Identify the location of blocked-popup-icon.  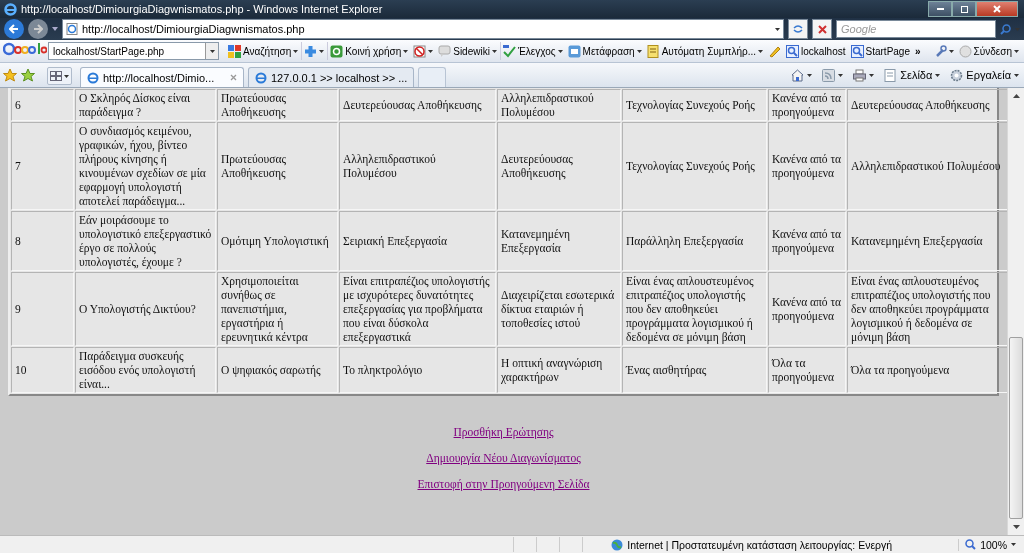
(420, 51).